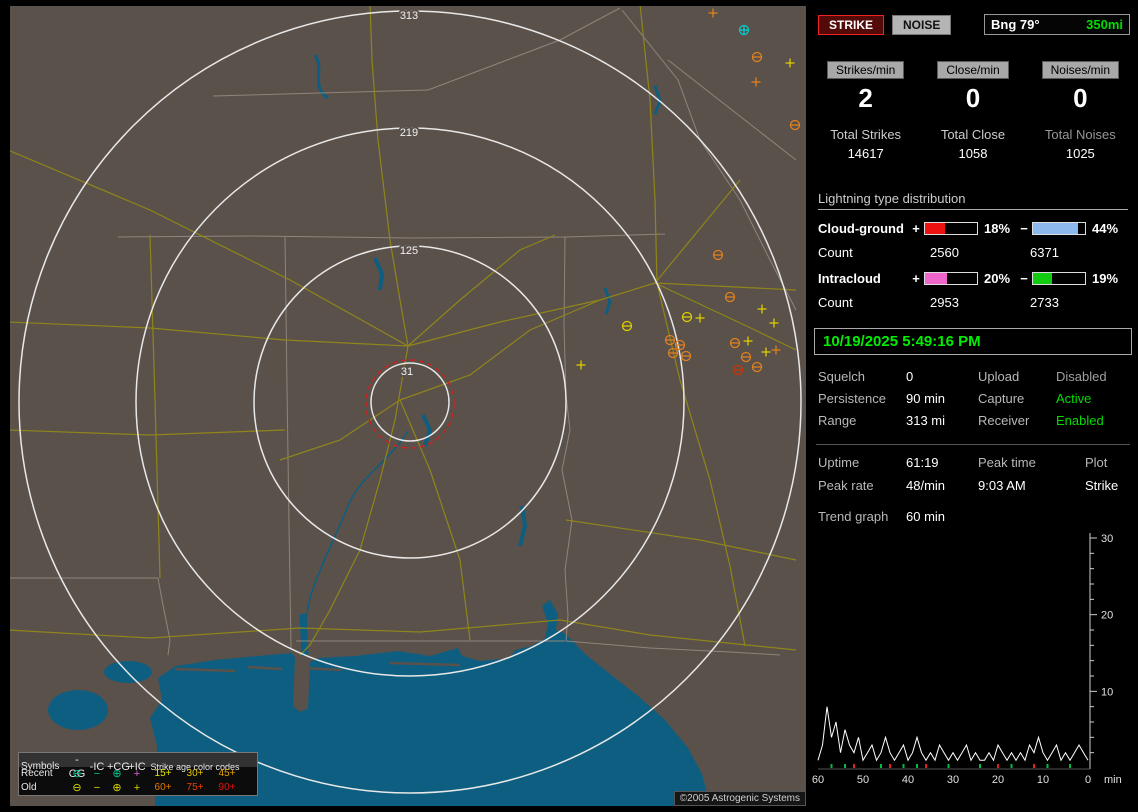 The image size is (1138, 812). I want to click on trend-x-tick-label: 0, so click(1088, 780).